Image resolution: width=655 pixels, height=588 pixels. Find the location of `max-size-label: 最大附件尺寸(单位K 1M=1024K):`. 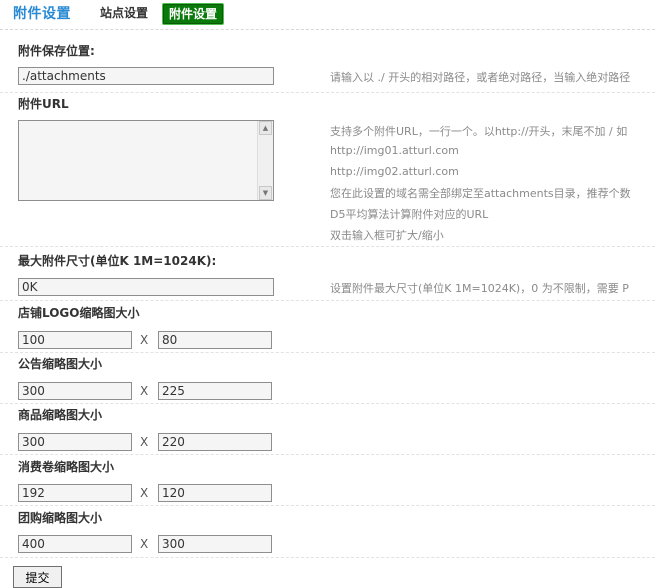

max-size-label: 最大附件尺寸(单位K 1M=1024K): is located at coordinates (117, 261).